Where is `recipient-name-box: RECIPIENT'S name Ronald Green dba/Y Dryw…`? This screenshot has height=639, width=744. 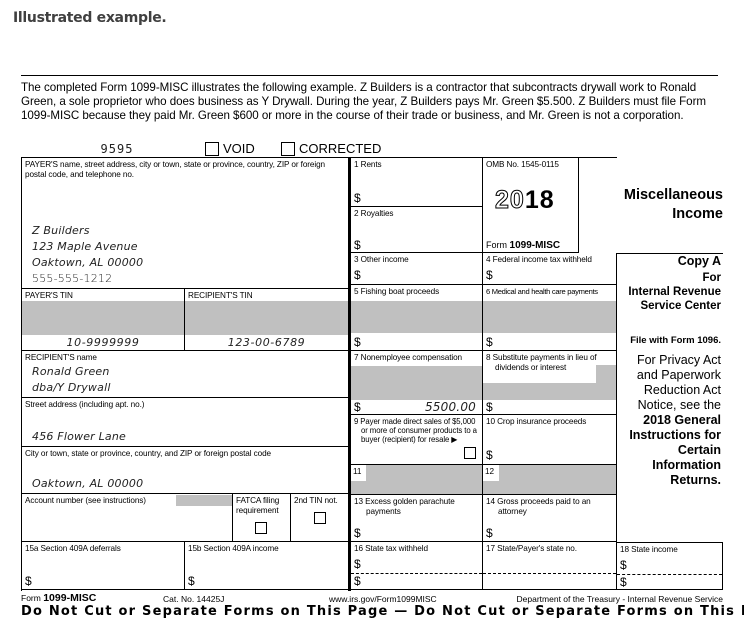 recipient-name-box: RECIPIENT'S name Ronald Green dba/Y Dryw… is located at coordinates (185, 374).